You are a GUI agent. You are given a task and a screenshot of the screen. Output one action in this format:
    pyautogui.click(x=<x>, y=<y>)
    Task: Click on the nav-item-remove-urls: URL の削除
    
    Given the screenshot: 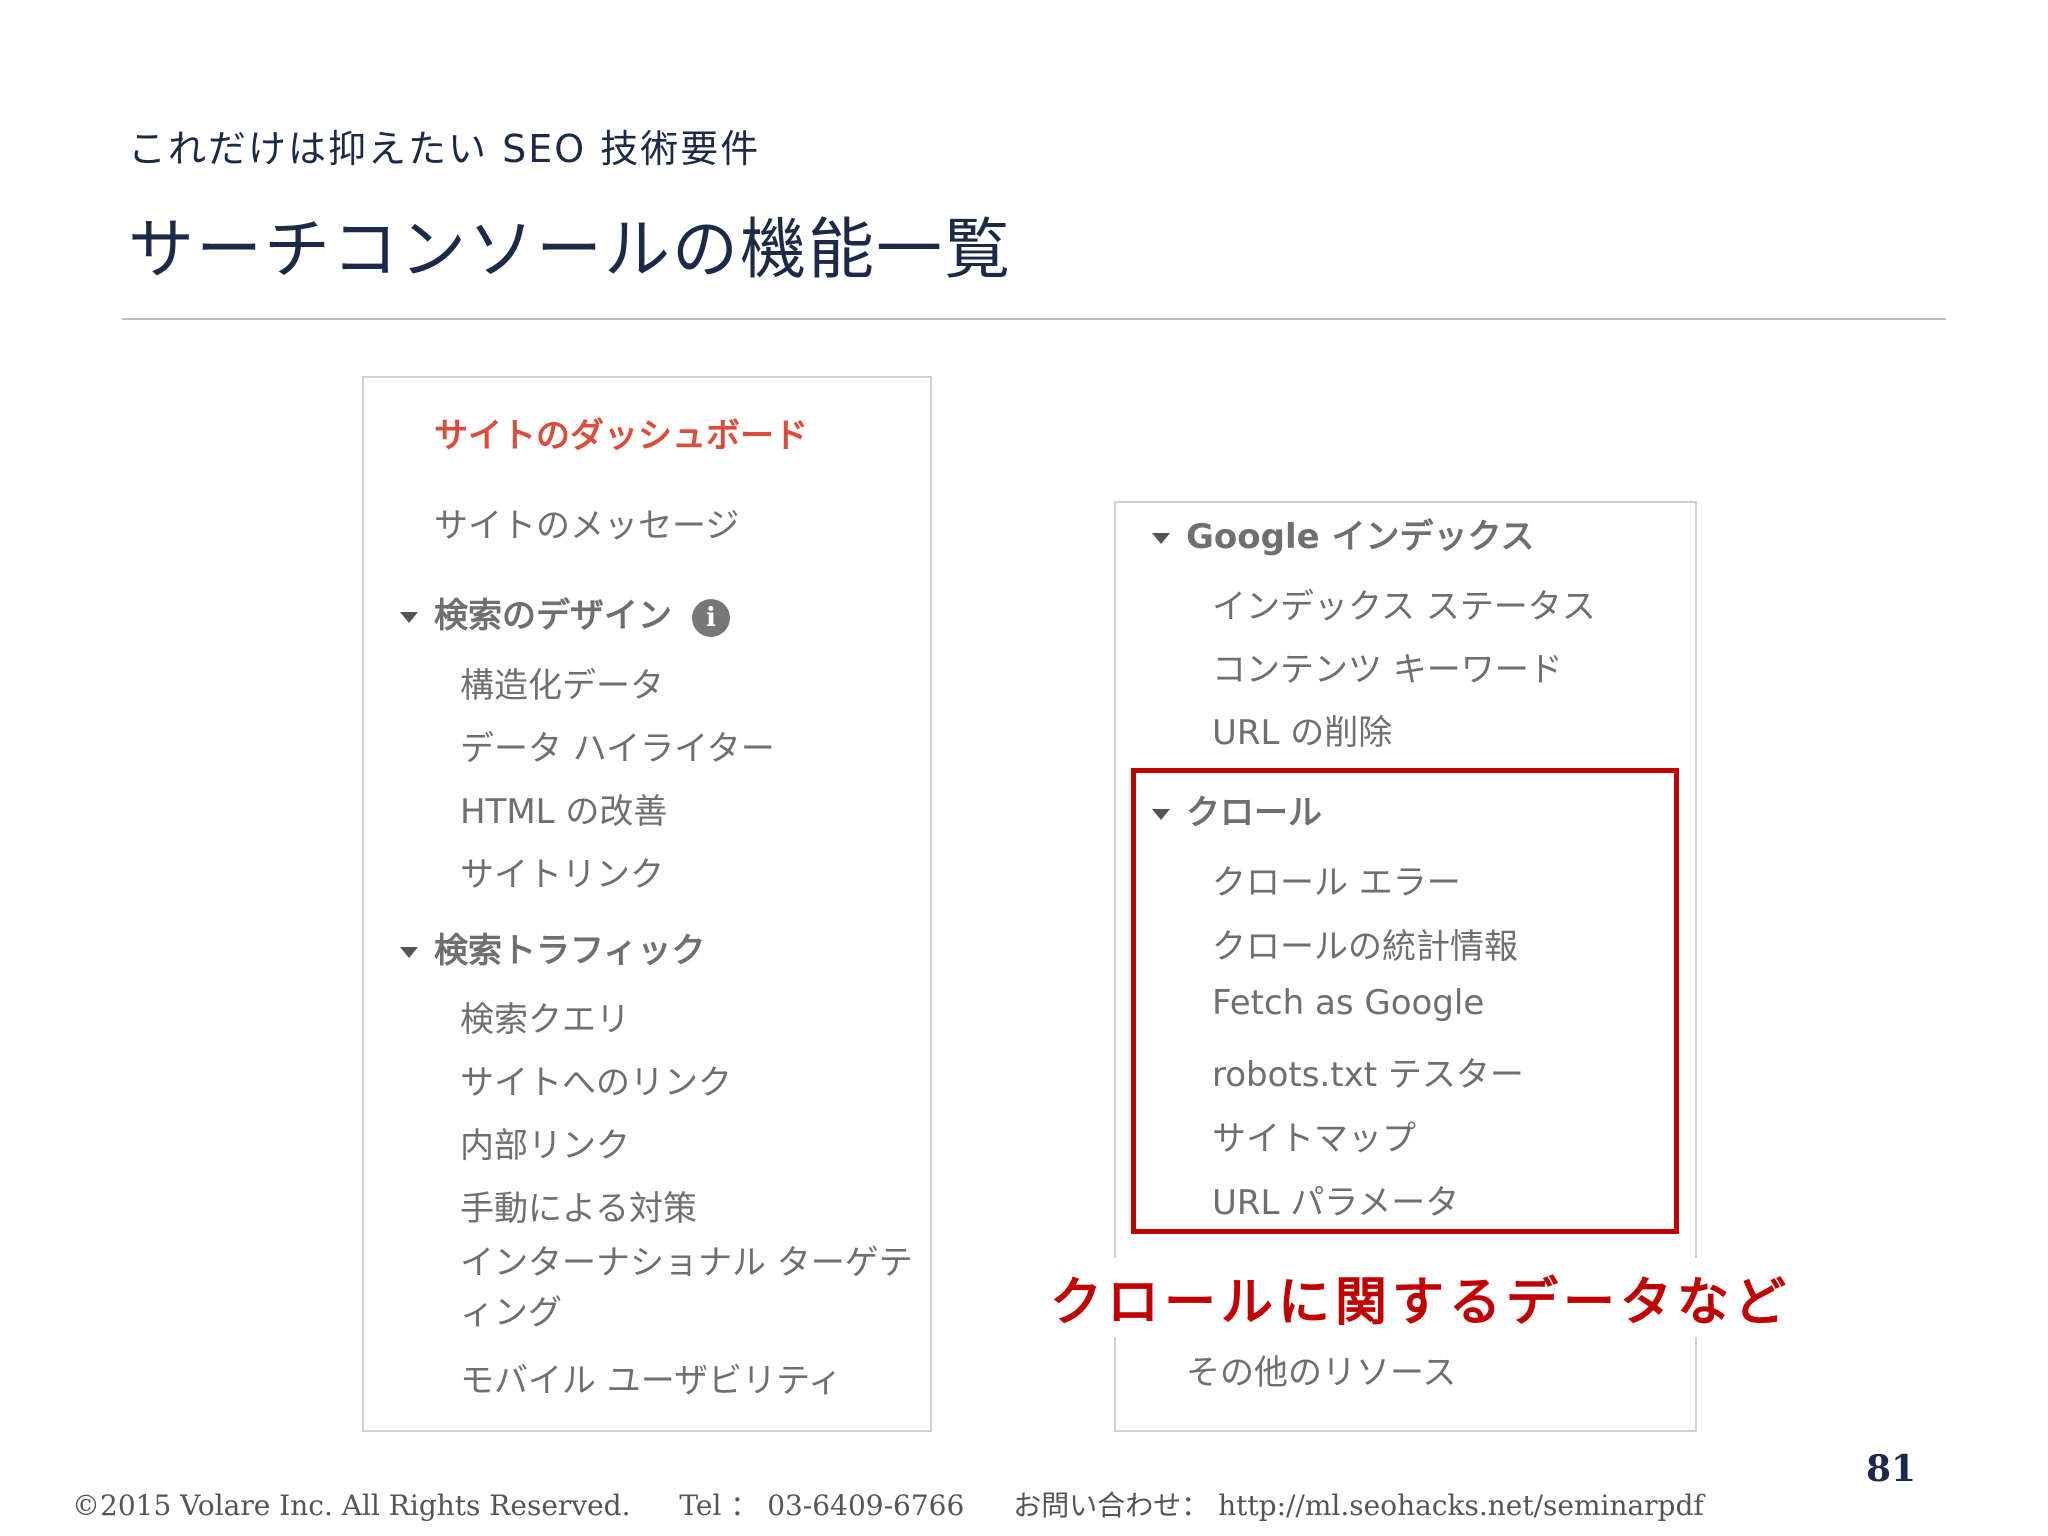 What is the action you would take?
    pyautogui.click(x=1302, y=729)
    